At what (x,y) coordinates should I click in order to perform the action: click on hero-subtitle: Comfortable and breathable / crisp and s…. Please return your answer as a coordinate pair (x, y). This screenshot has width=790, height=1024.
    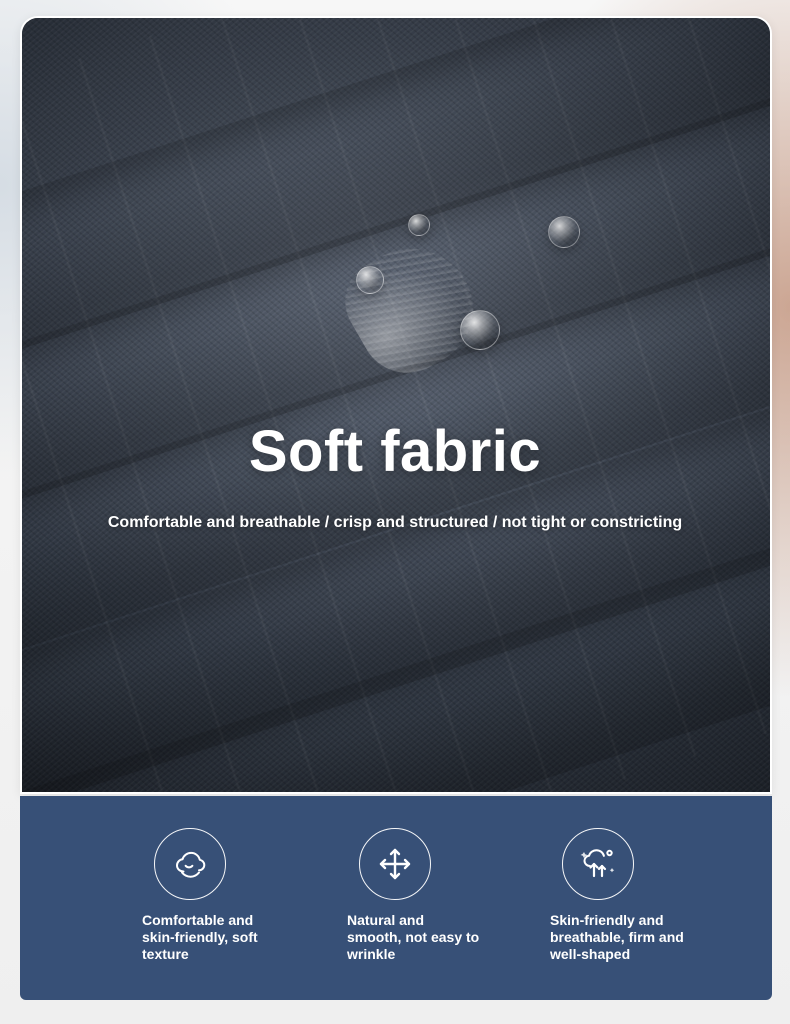
    Looking at the image, I should click on (395, 522).